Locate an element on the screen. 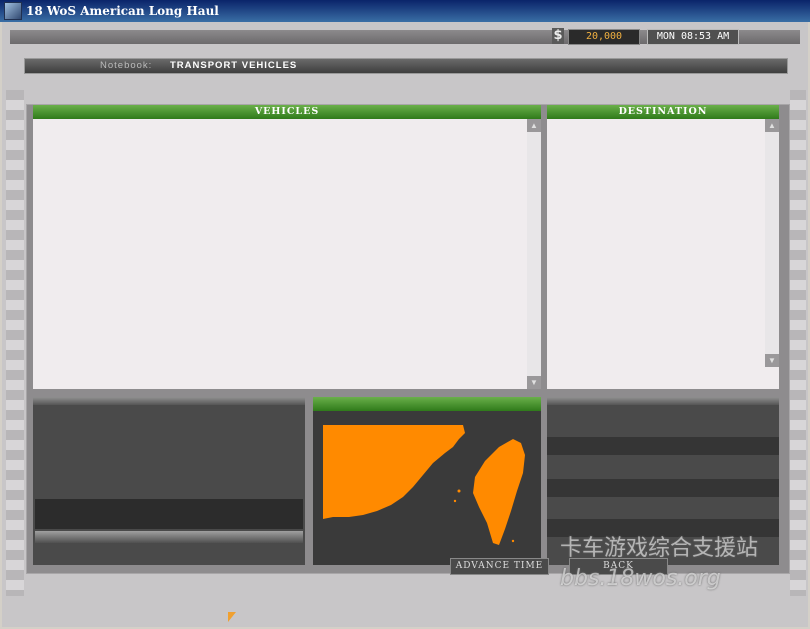 Image resolution: width=810 pixels, height=629 pixels. map-svg is located at coordinates (424, 485).